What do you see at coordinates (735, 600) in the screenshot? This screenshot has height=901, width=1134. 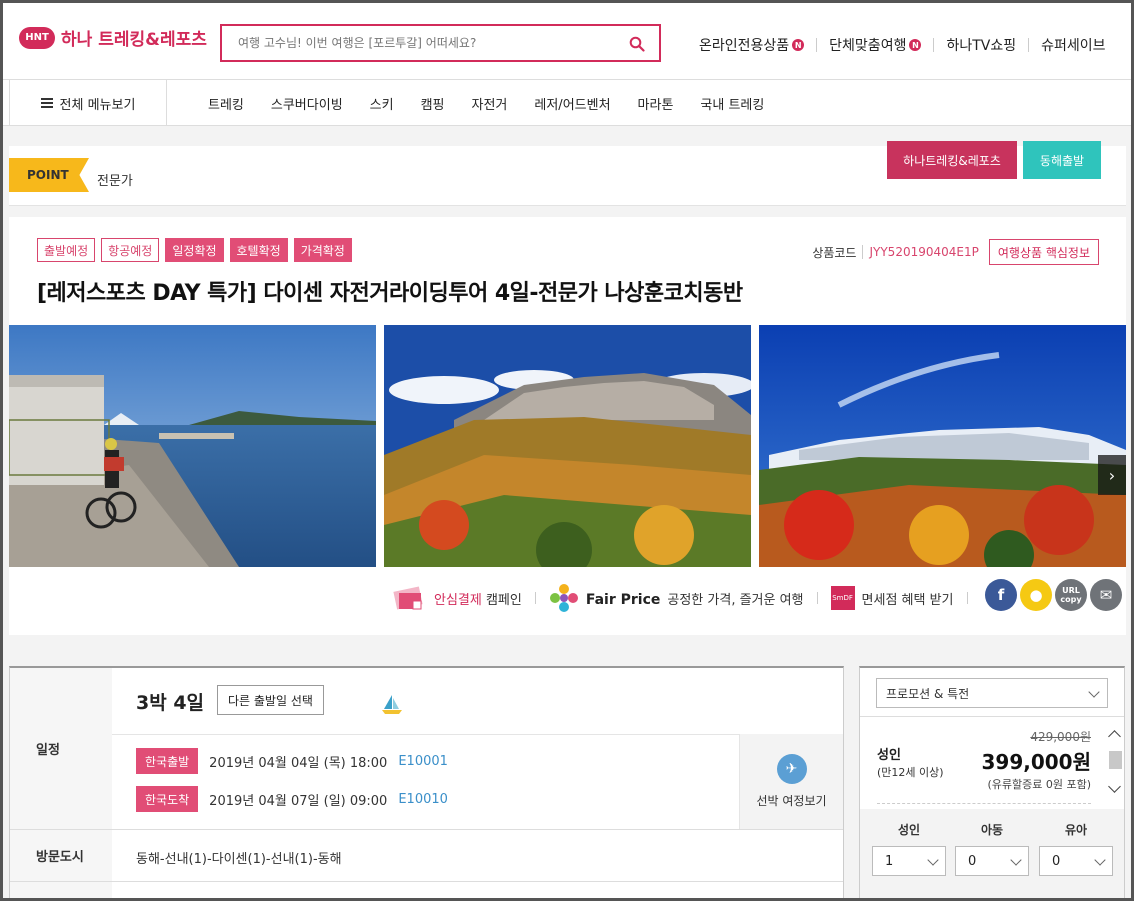 I see `fair-price-rest: 공정한 가격, 즐거운 여행` at bounding box center [735, 600].